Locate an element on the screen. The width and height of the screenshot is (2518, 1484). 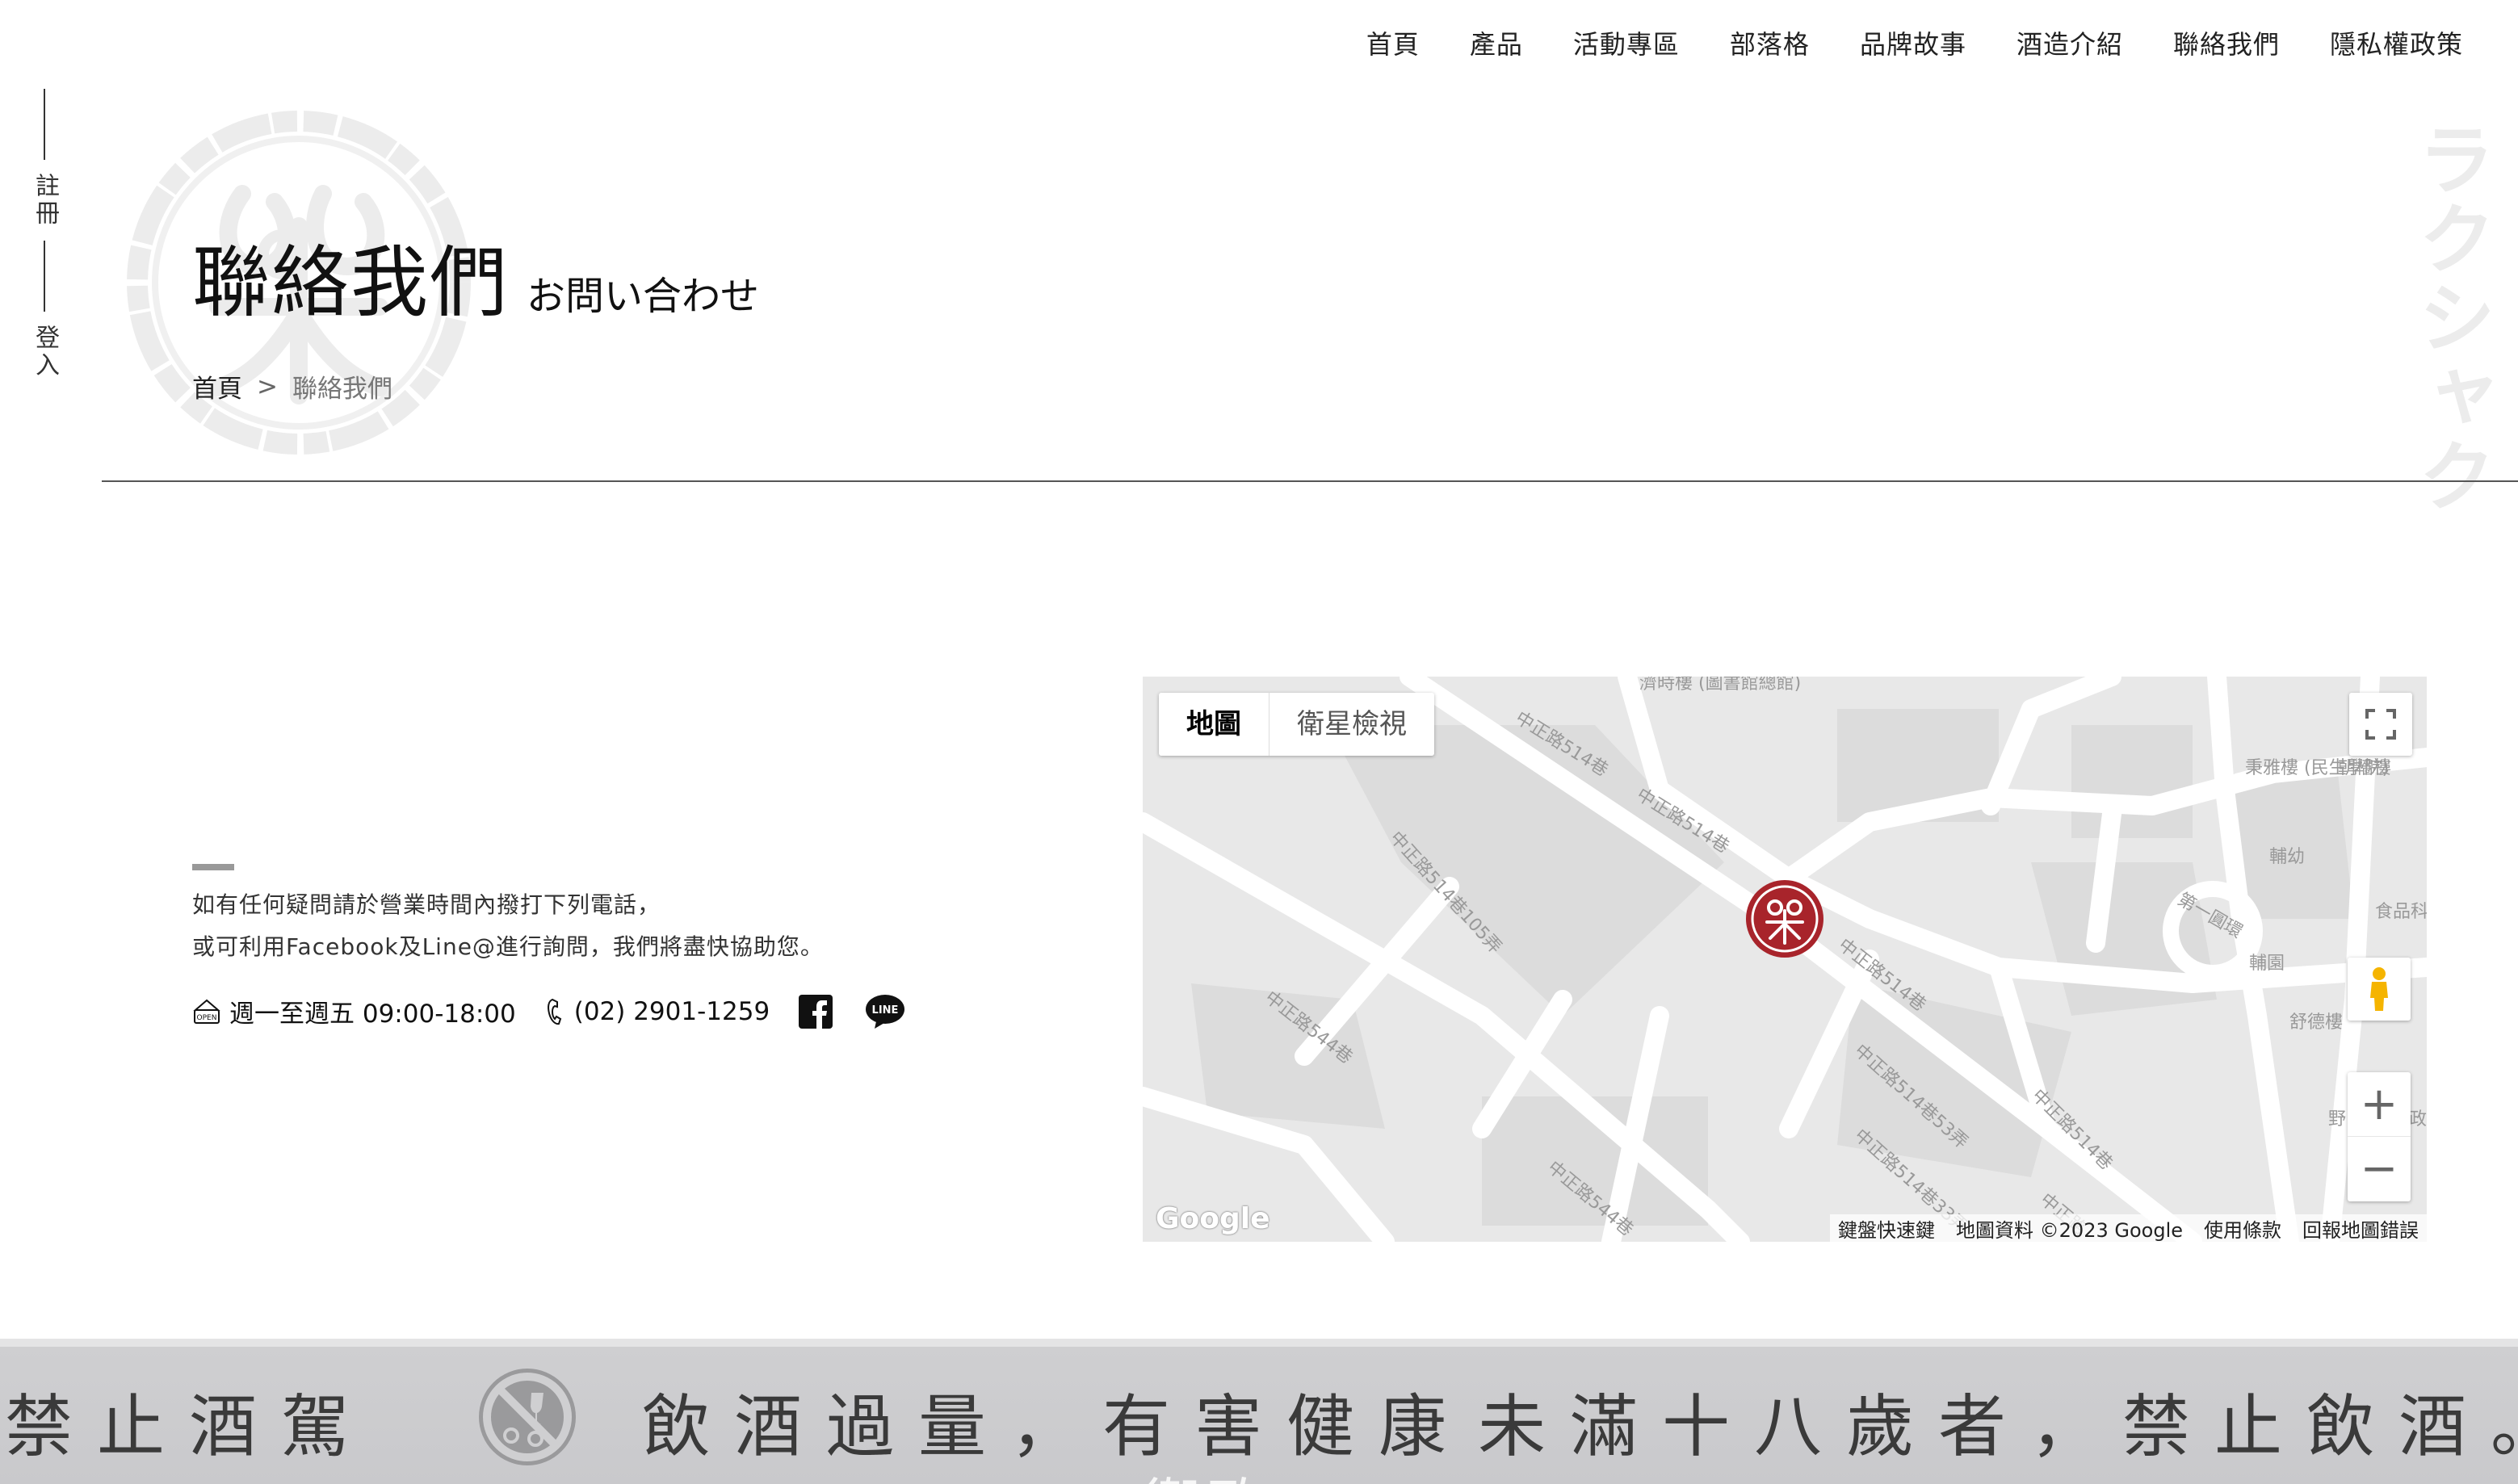
breadcrumb-home: 首頁 is located at coordinates (217, 386).